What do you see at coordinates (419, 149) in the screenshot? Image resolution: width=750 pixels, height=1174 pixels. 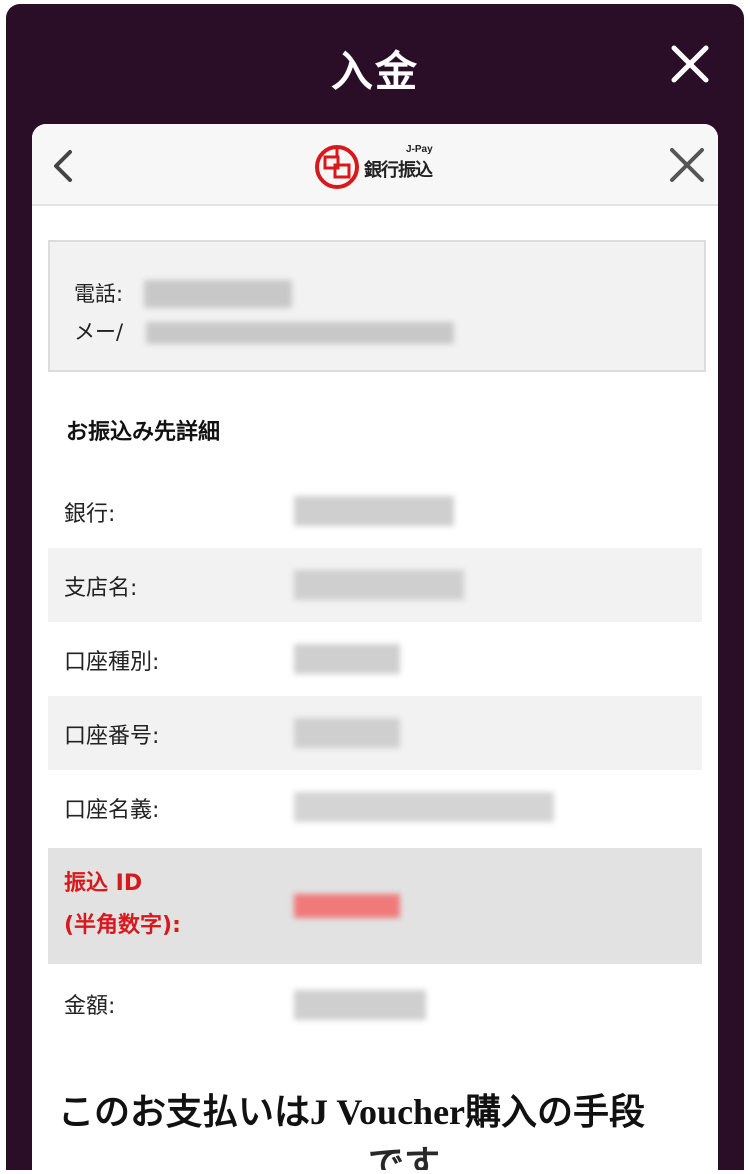 I see `logo-brand-top: J-Pay` at bounding box center [419, 149].